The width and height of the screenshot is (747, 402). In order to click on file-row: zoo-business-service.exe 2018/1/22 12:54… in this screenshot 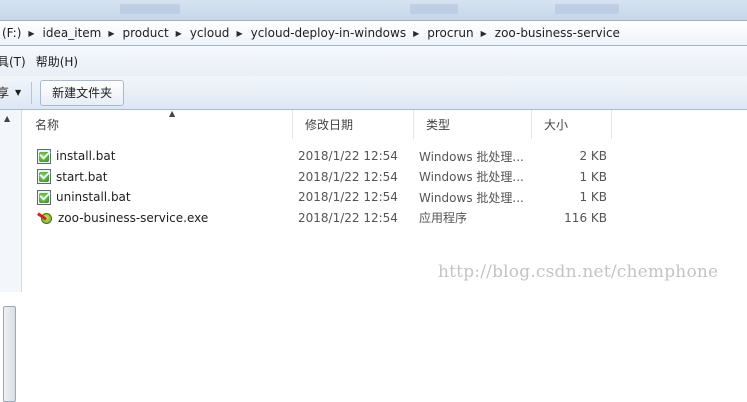, I will do `click(385, 218)`.